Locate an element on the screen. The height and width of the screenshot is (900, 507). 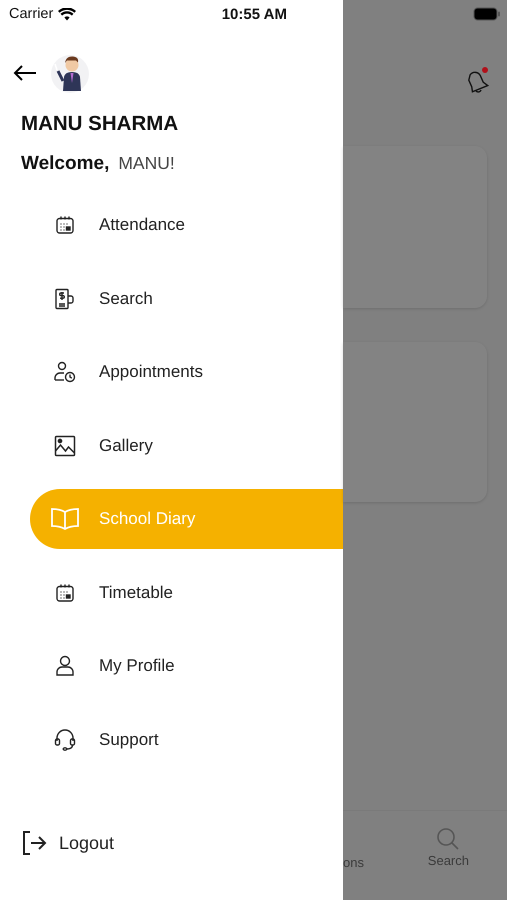
logout-button: Logout is located at coordinates (67, 843).